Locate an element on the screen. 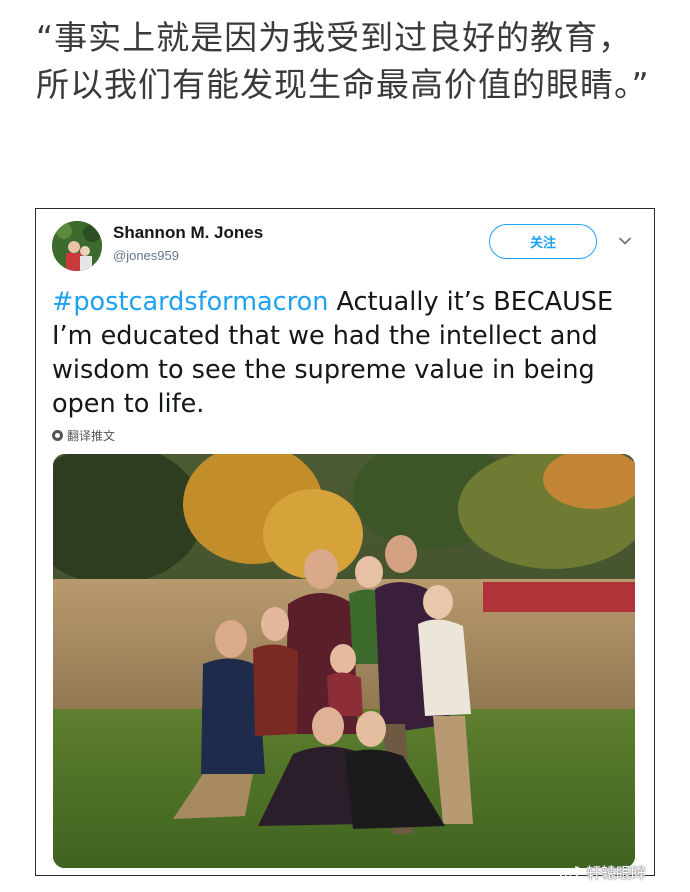  weibo-icon is located at coordinates (570, 873).